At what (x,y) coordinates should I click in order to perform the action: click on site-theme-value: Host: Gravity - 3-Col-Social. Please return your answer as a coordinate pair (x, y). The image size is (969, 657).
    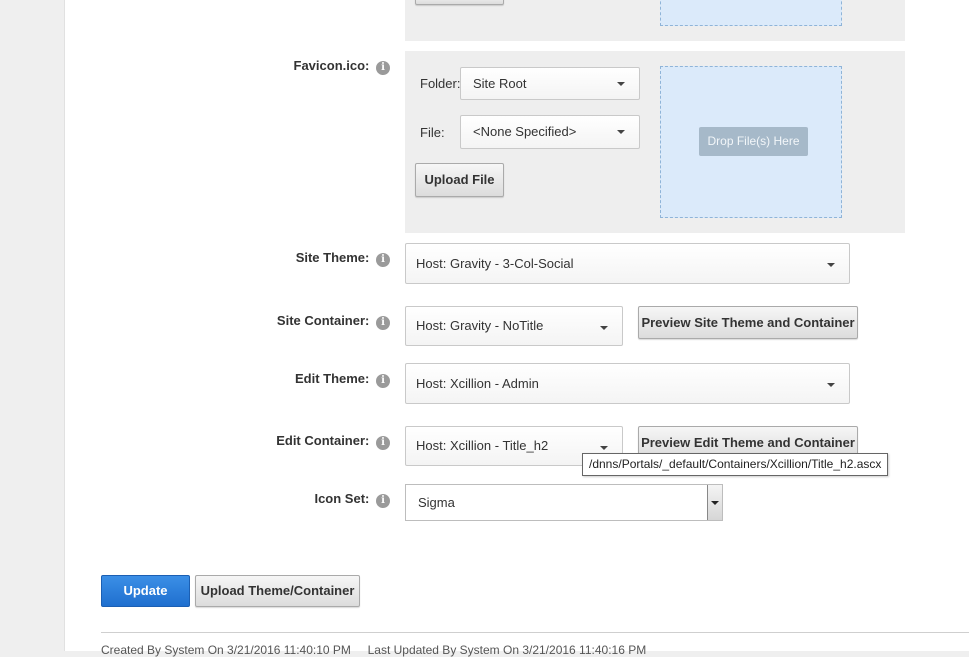
    Looking at the image, I should click on (495, 263).